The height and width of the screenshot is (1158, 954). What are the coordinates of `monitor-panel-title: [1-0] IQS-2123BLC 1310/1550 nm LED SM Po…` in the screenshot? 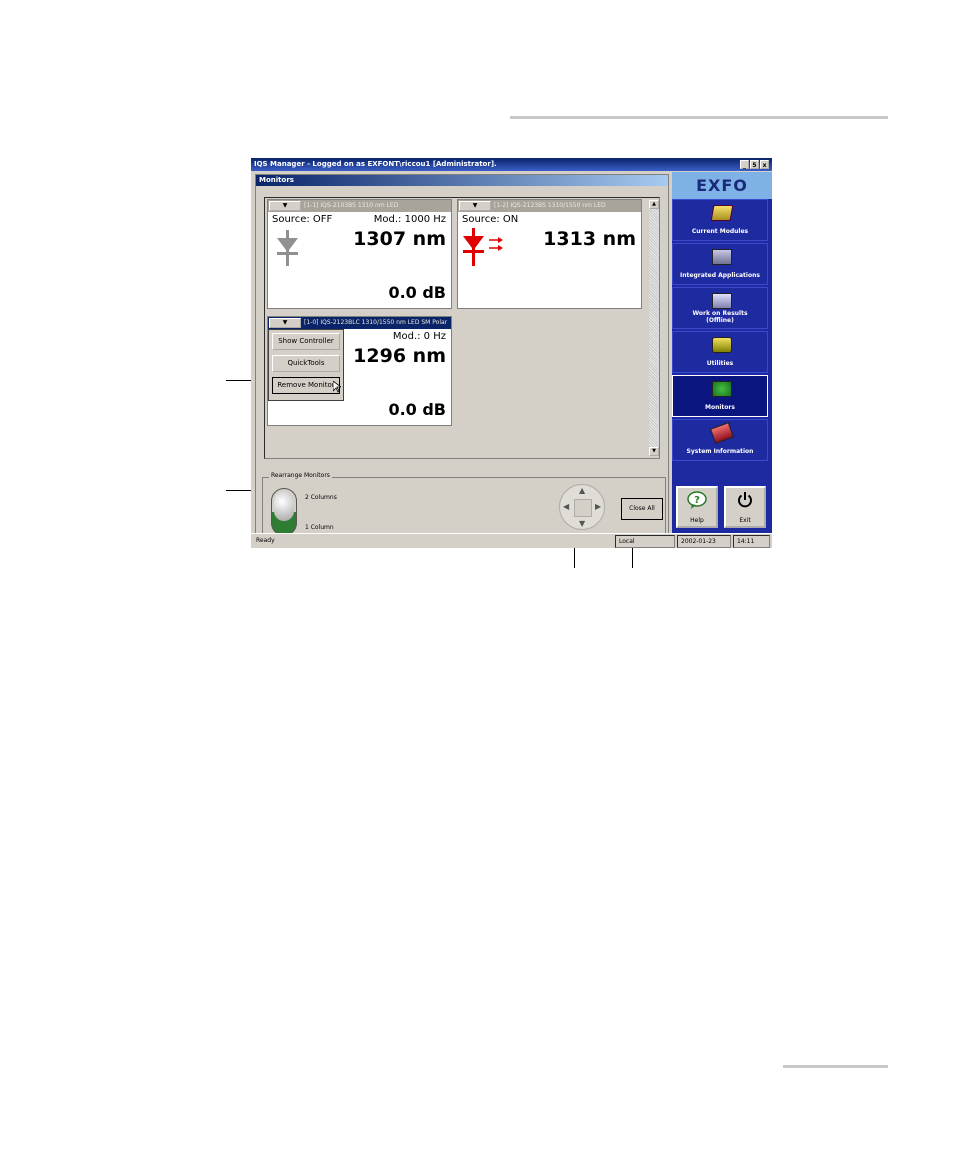 It's located at (376, 322).